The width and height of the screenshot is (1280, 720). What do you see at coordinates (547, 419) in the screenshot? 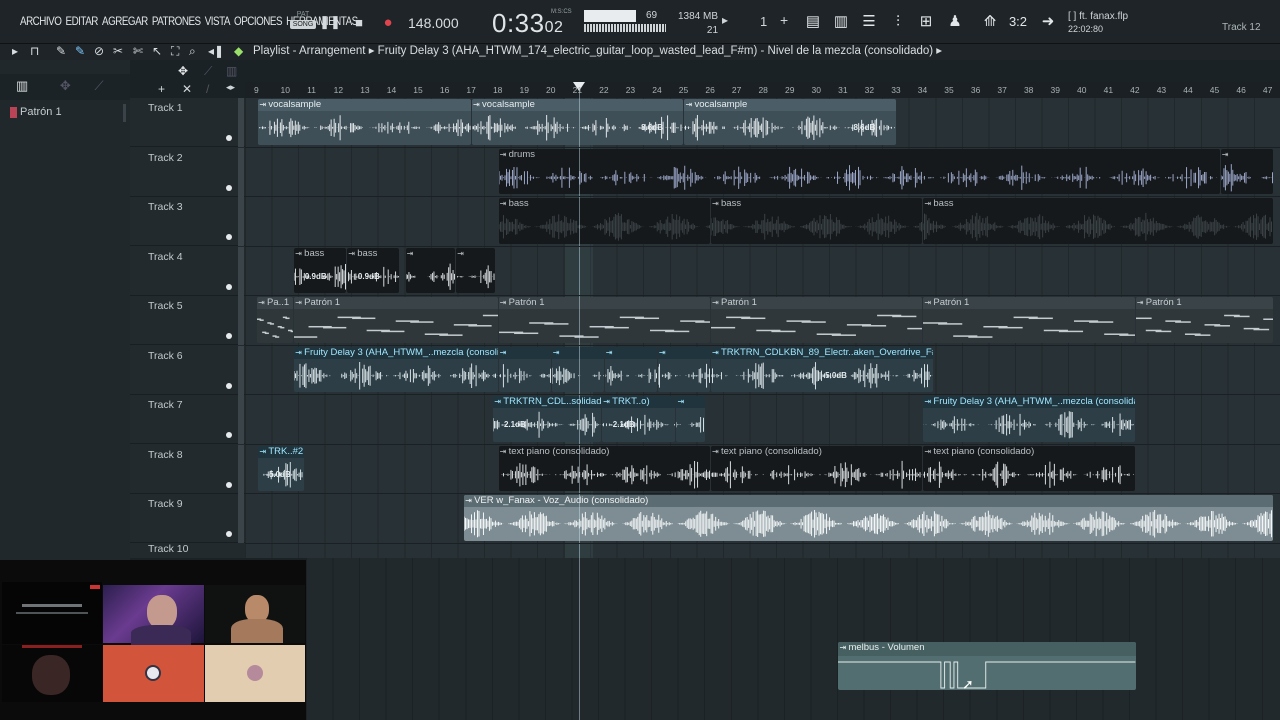
I see `playlist-clip: TRKTRN_CDL..solidado) -2.1dB` at bounding box center [547, 419].